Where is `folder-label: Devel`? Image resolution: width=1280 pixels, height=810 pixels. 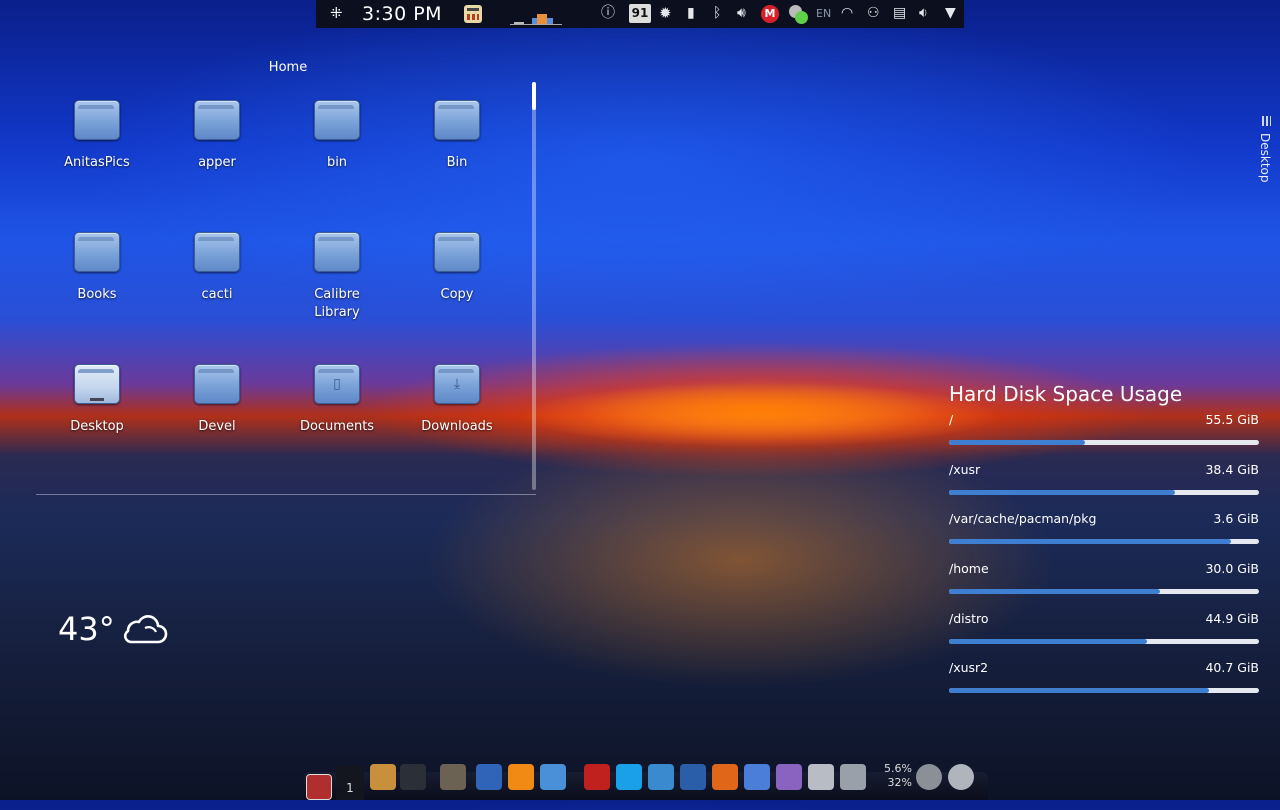
folder-label: Devel is located at coordinates (217, 426).